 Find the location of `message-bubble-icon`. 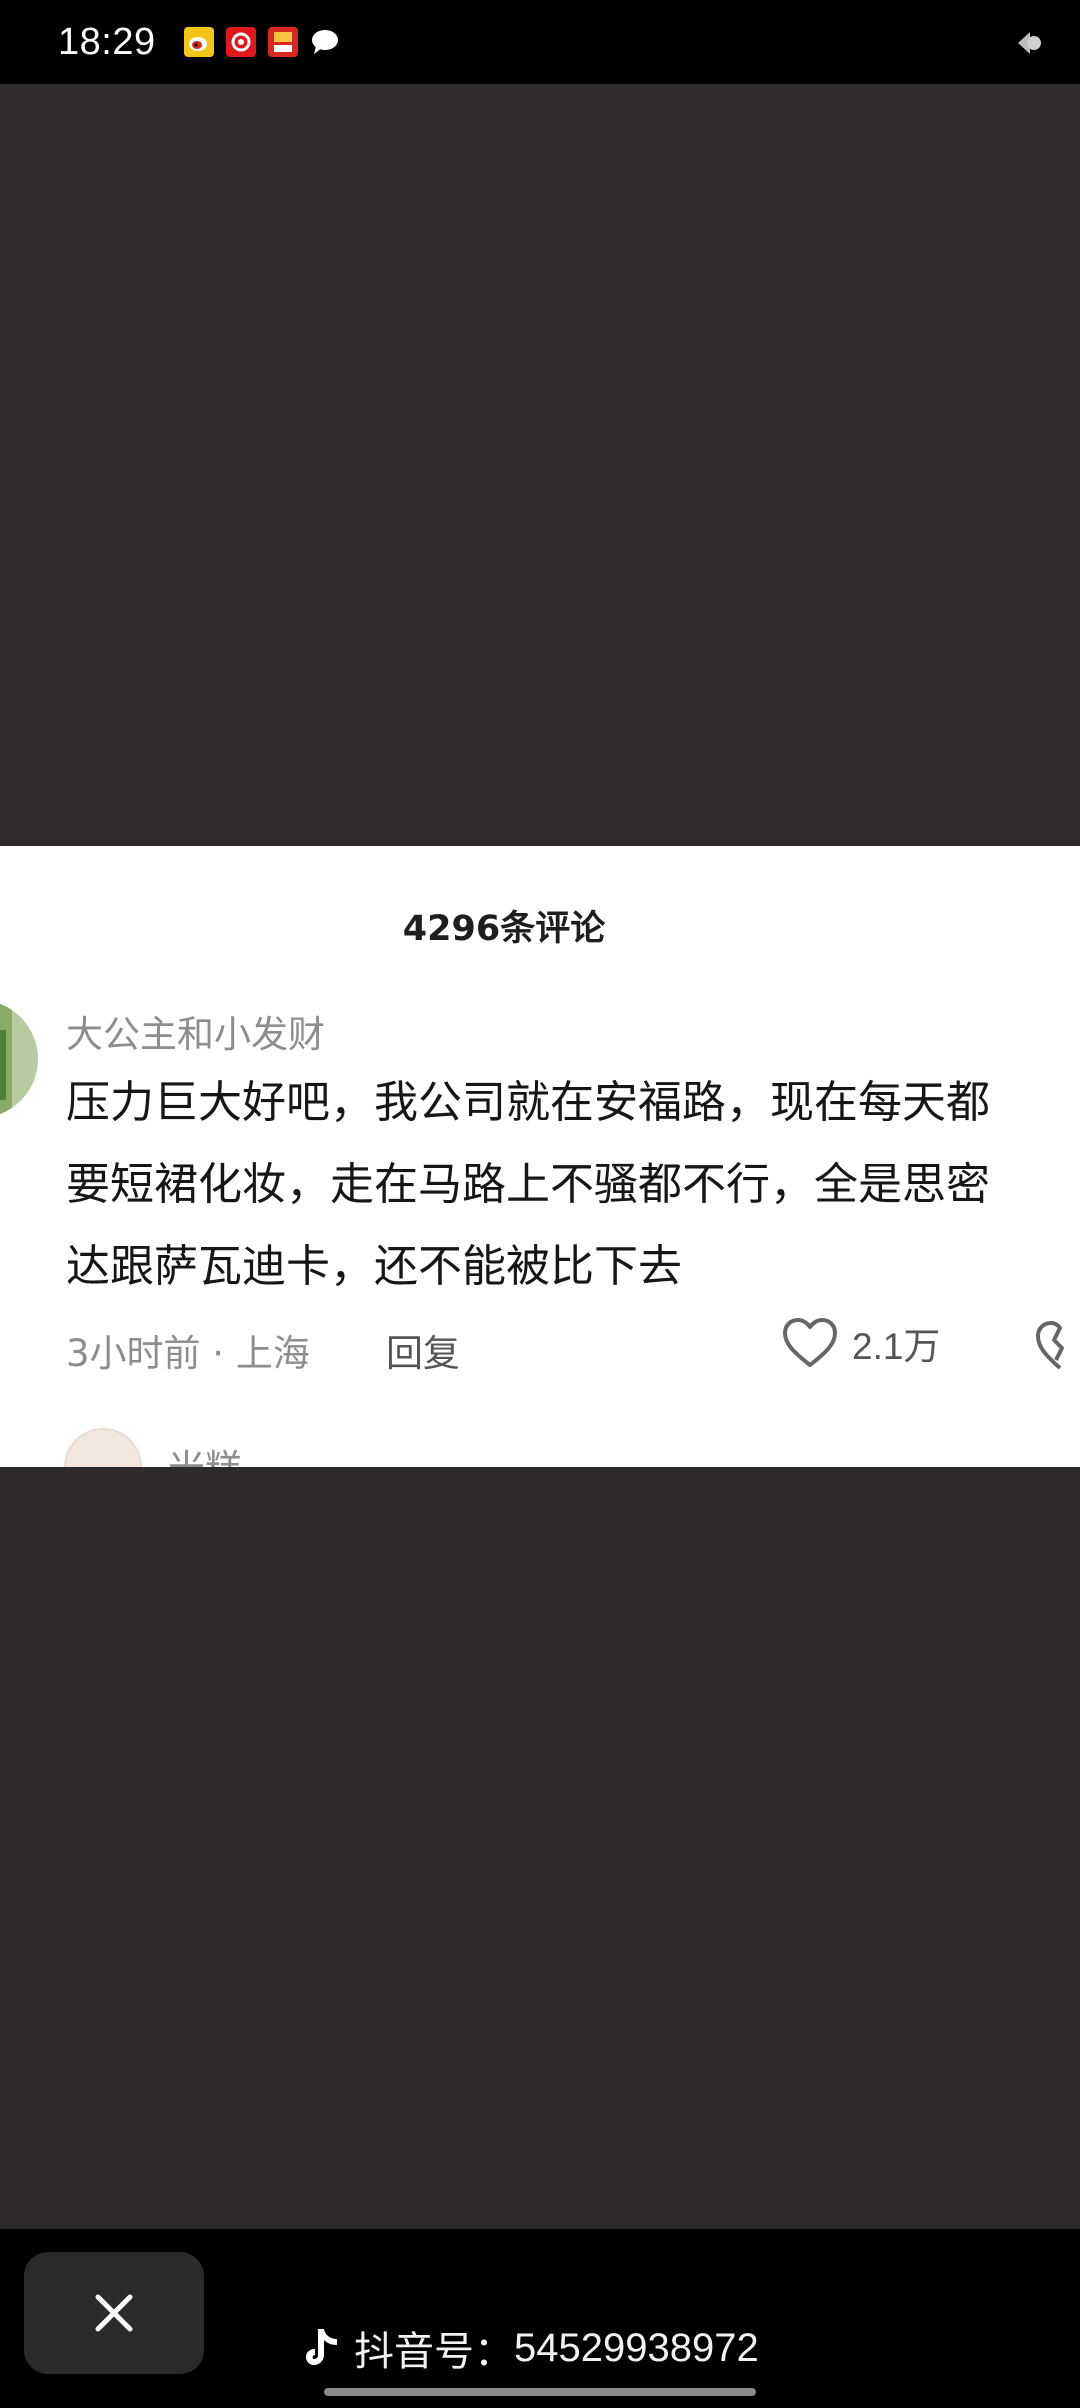

message-bubble-icon is located at coordinates (324, 42).